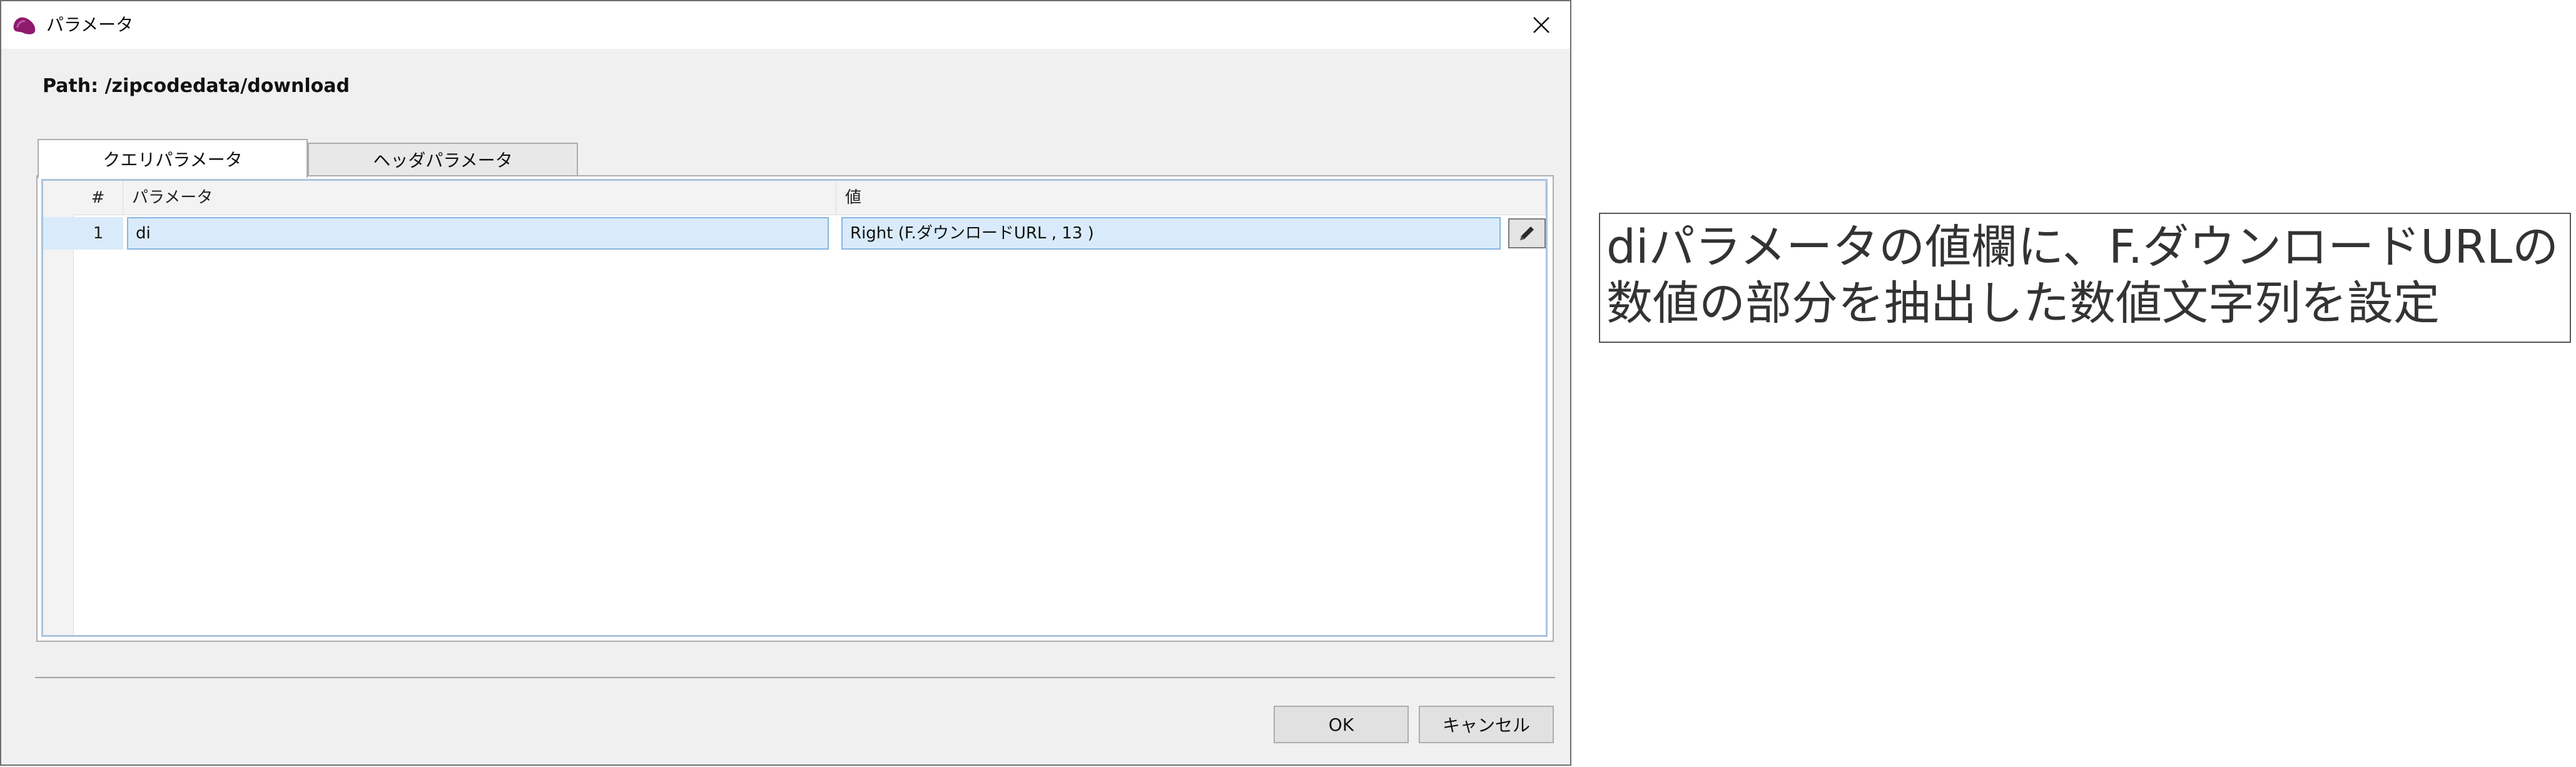  Describe the element at coordinates (795, 677) in the screenshot. I see `footer-separator` at that location.